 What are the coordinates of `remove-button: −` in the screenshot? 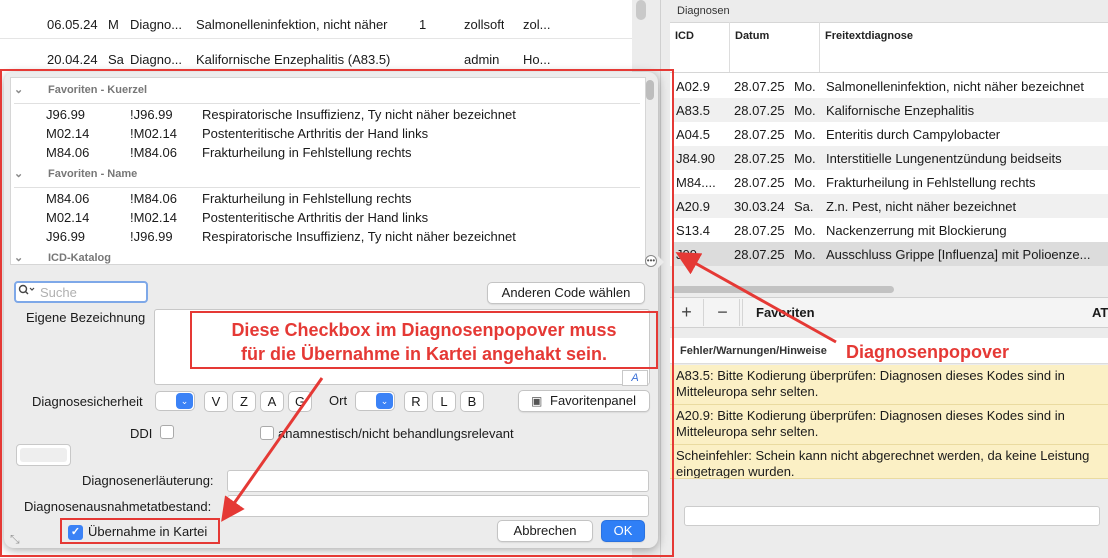 It's located at (723, 312).